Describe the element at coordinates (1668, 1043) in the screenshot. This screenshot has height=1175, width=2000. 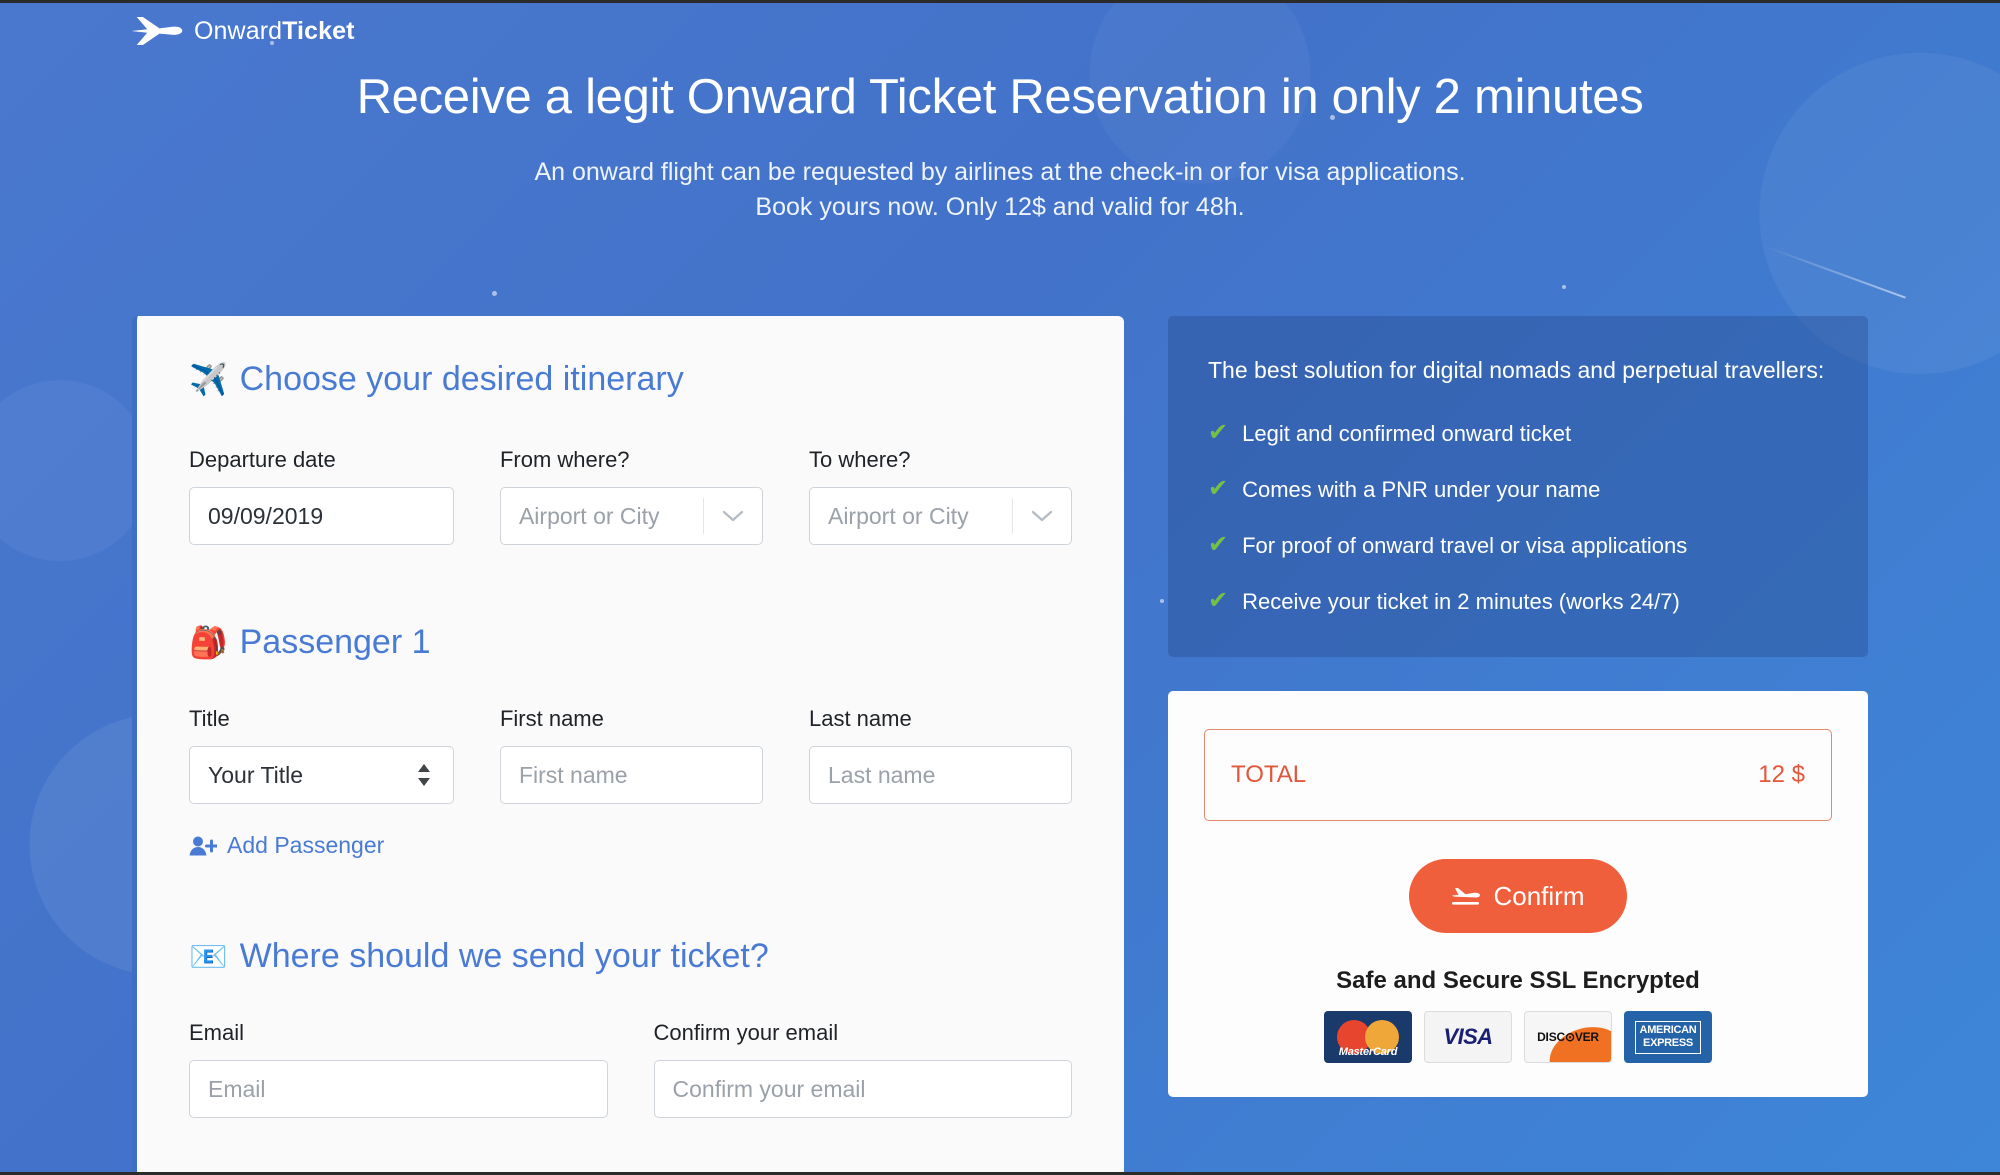
I see `amex-label-bottom: EXPRESS` at that location.